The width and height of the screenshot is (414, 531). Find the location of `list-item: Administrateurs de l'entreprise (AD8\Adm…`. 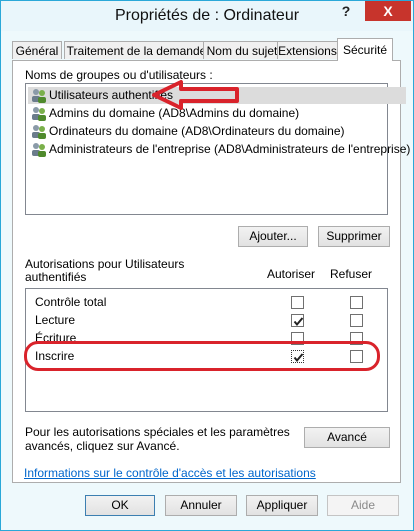

list-item: Administrateurs de l'entreprise (AD8\Adm… is located at coordinates (219, 149).